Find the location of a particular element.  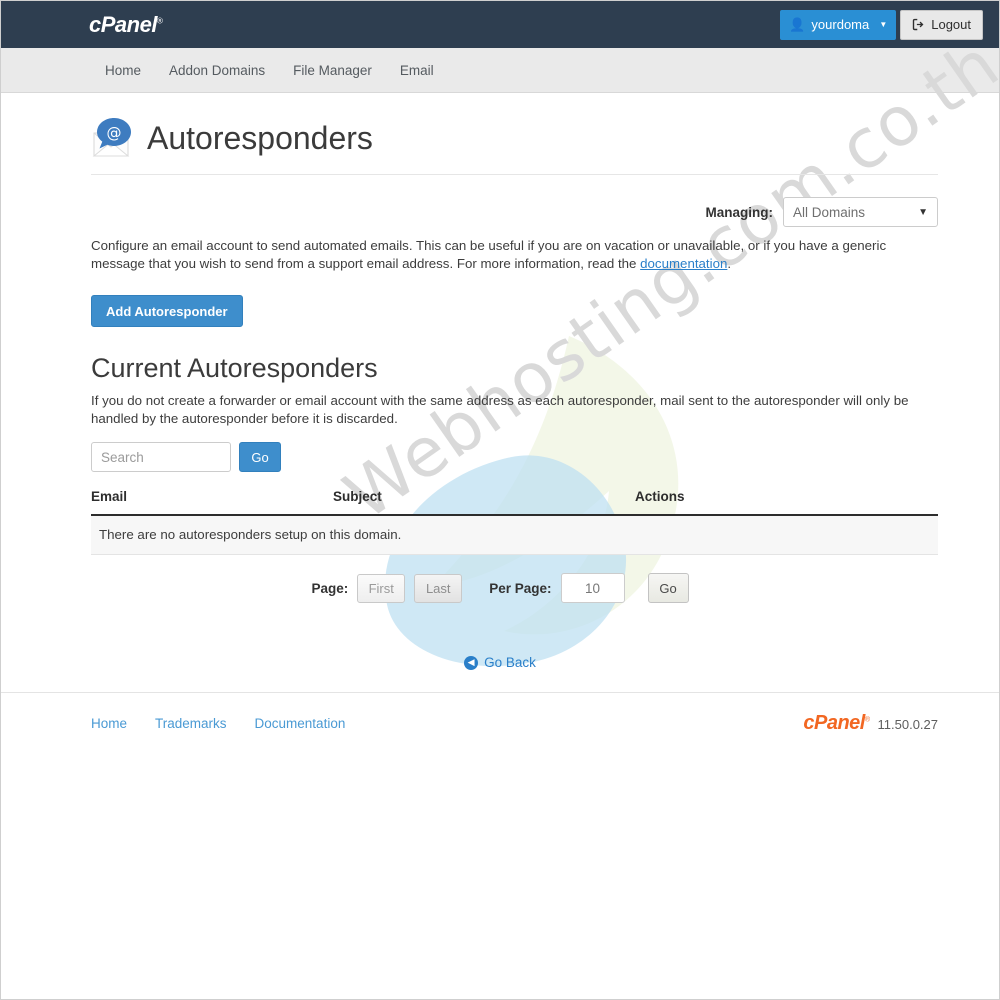

per-page-input is located at coordinates (592, 588).